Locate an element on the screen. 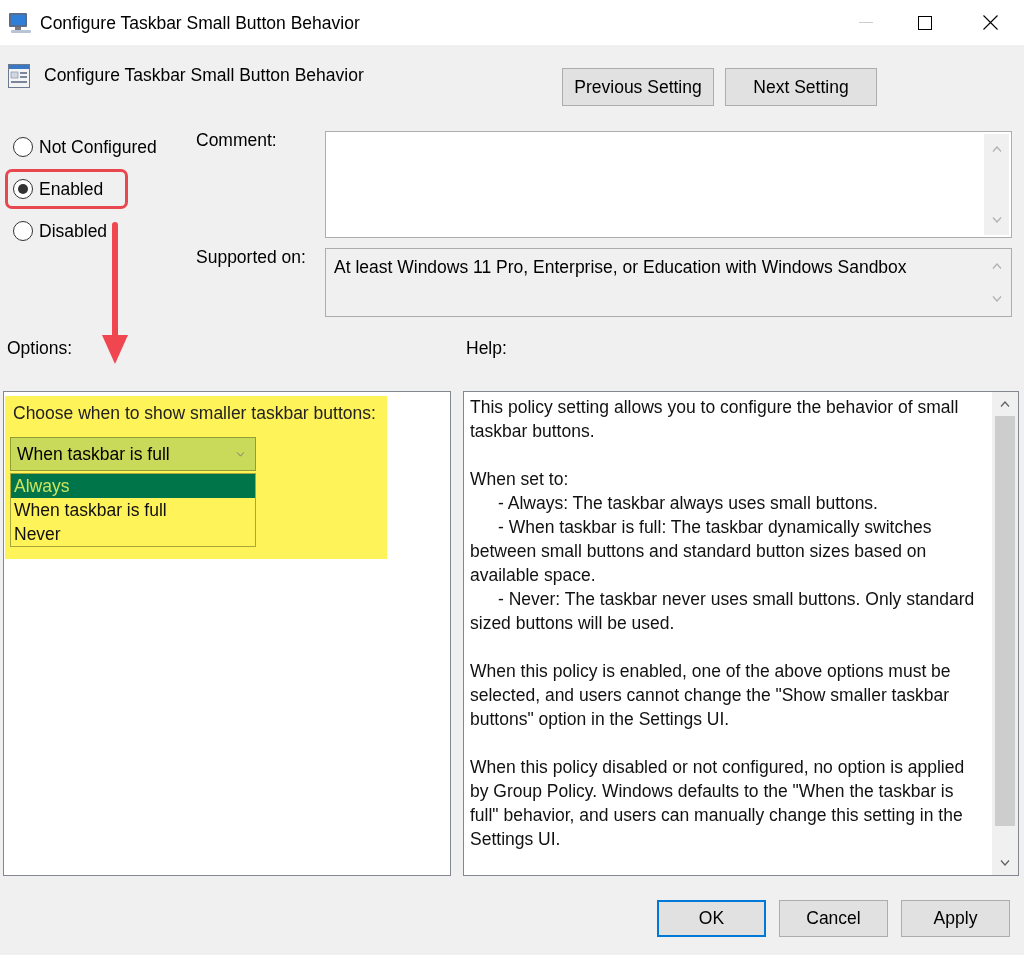 The height and width of the screenshot is (955, 1024). dialog-button: OK is located at coordinates (711, 918).